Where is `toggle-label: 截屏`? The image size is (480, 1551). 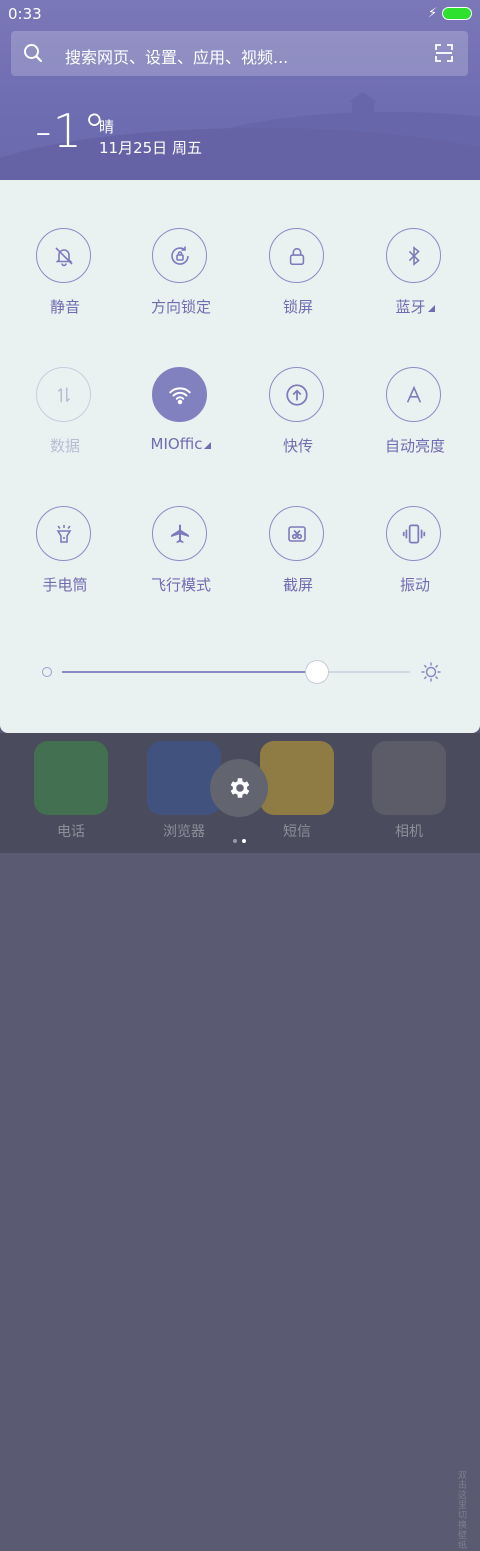
toggle-label: 截屏 is located at coordinates (297, 585).